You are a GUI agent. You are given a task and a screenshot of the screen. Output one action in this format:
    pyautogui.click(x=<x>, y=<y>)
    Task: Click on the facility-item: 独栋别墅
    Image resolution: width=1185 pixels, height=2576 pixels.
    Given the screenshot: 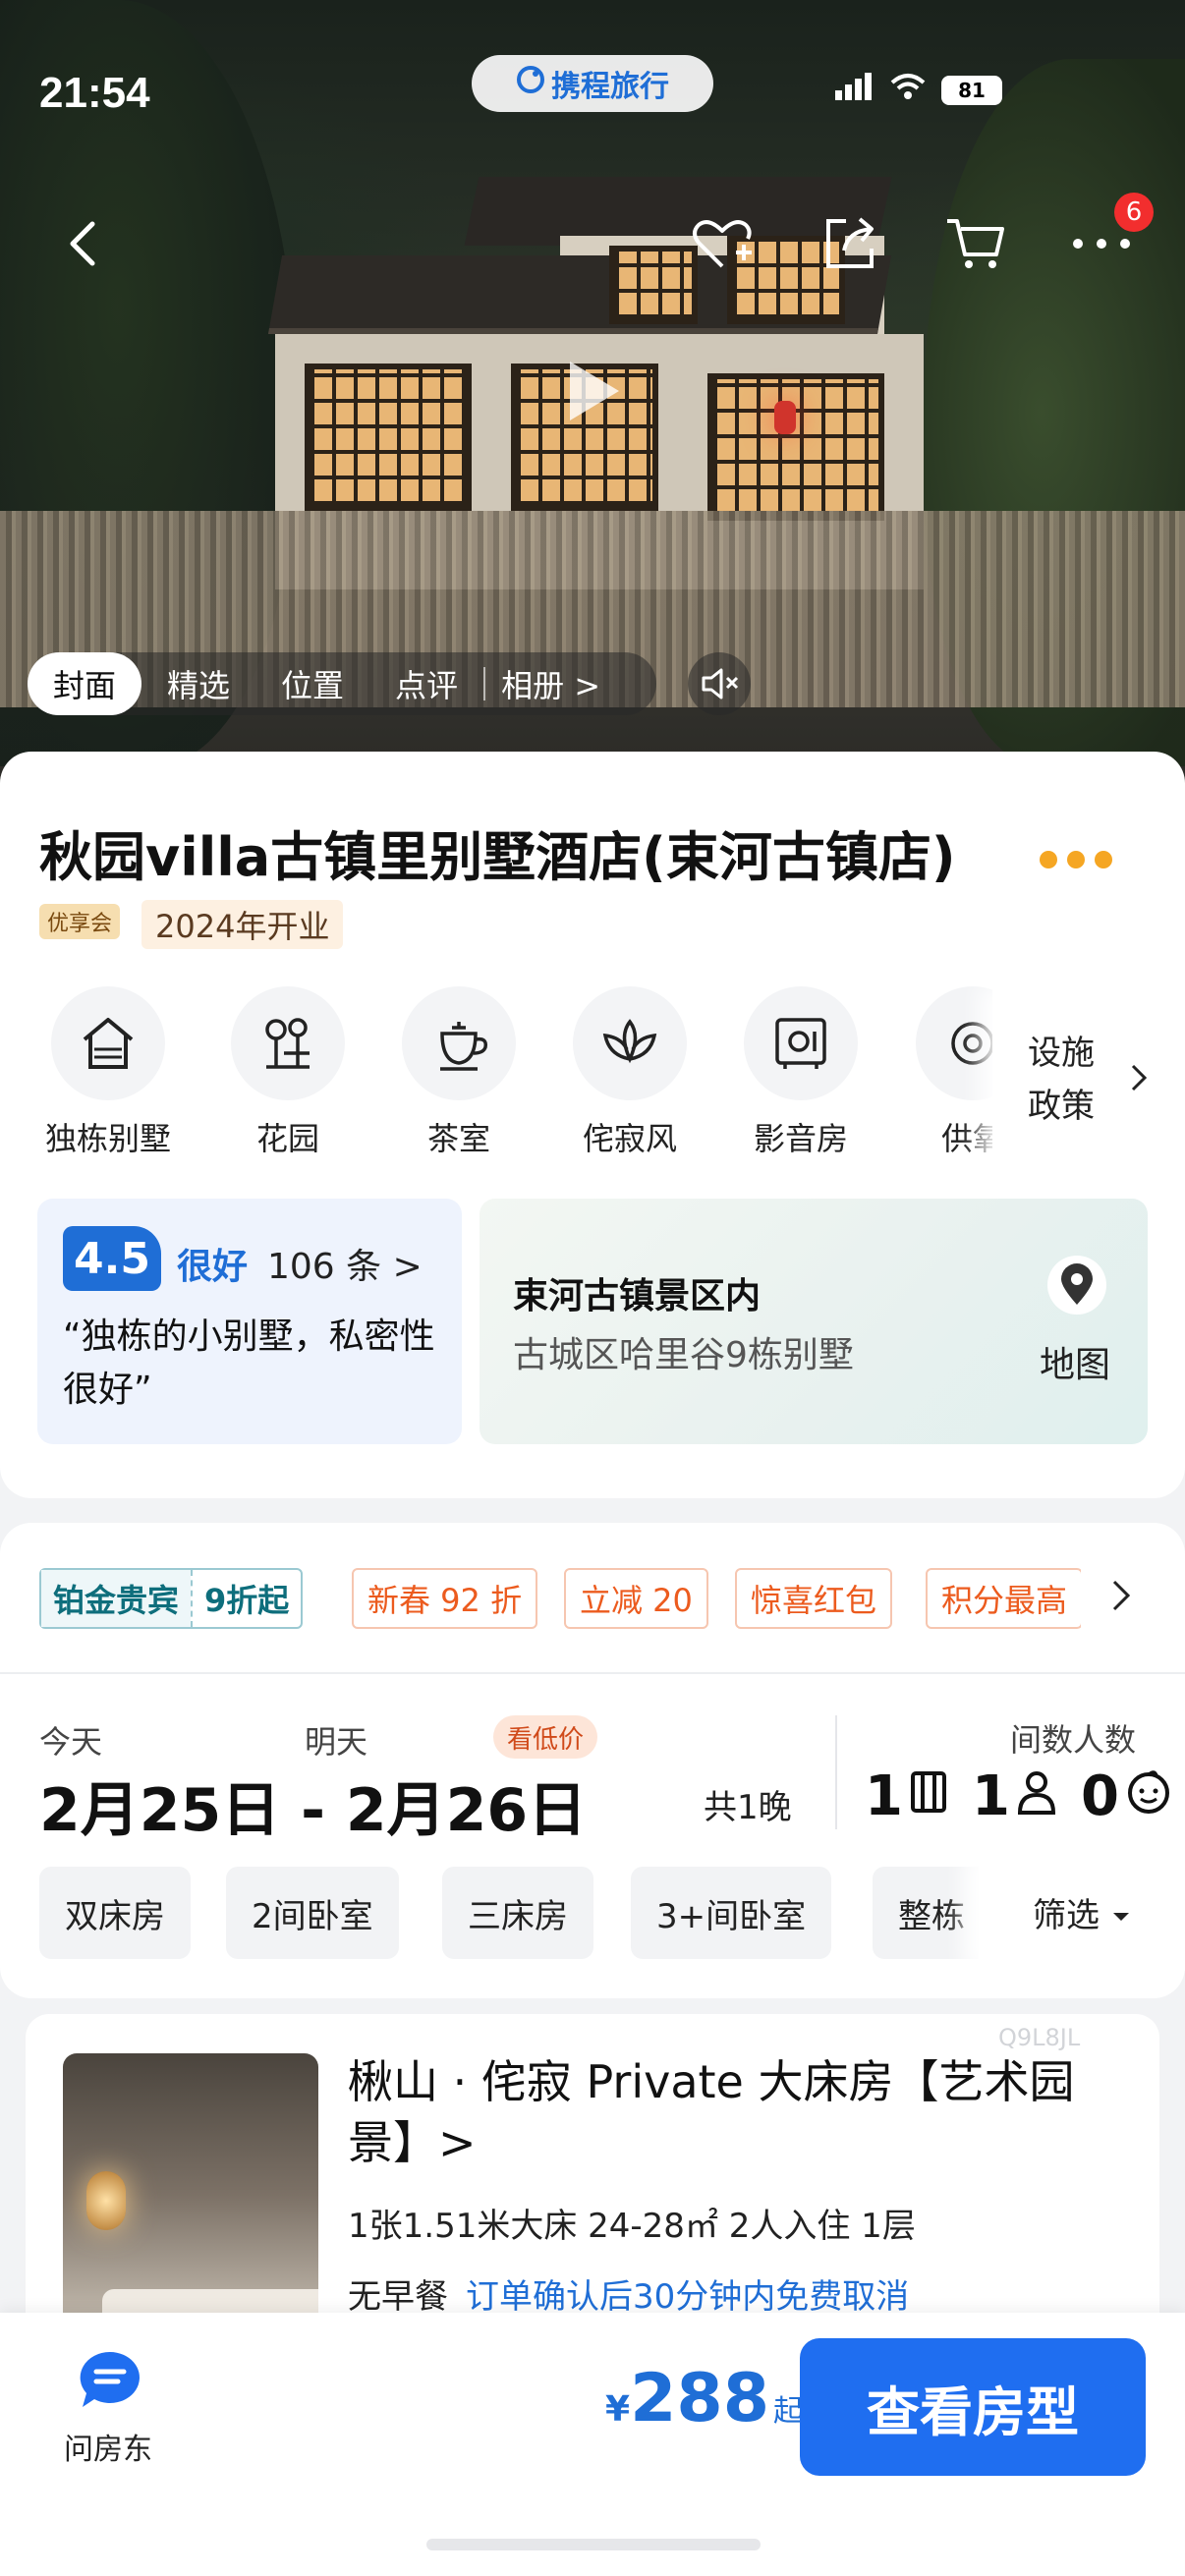 What is the action you would take?
    pyautogui.click(x=108, y=1072)
    